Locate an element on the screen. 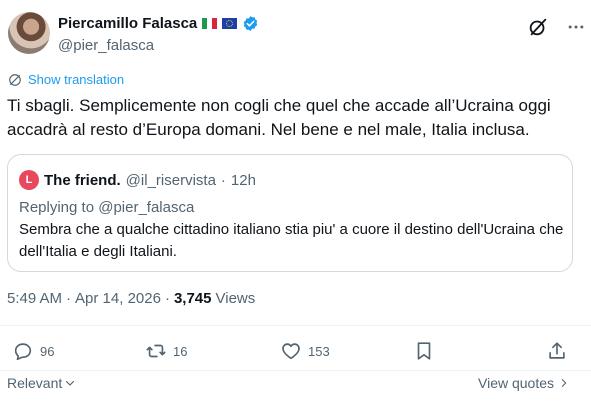 Image resolution: width=591 pixels, height=401 pixels. author-name: Piercamillo Falasca is located at coordinates (127, 23).